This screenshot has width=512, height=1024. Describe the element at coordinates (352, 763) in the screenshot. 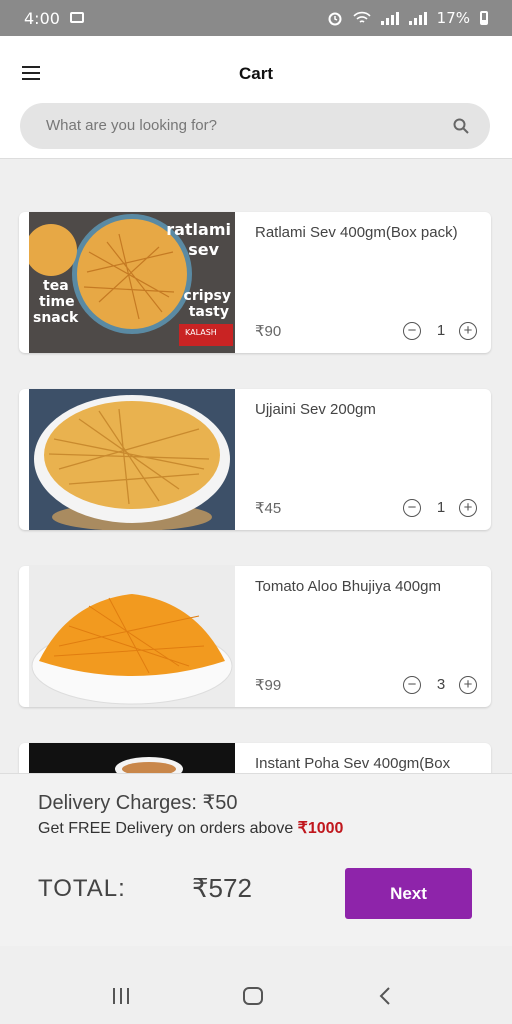

I see `product-name: Instant Poha Sev 400gm(Box` at that location.